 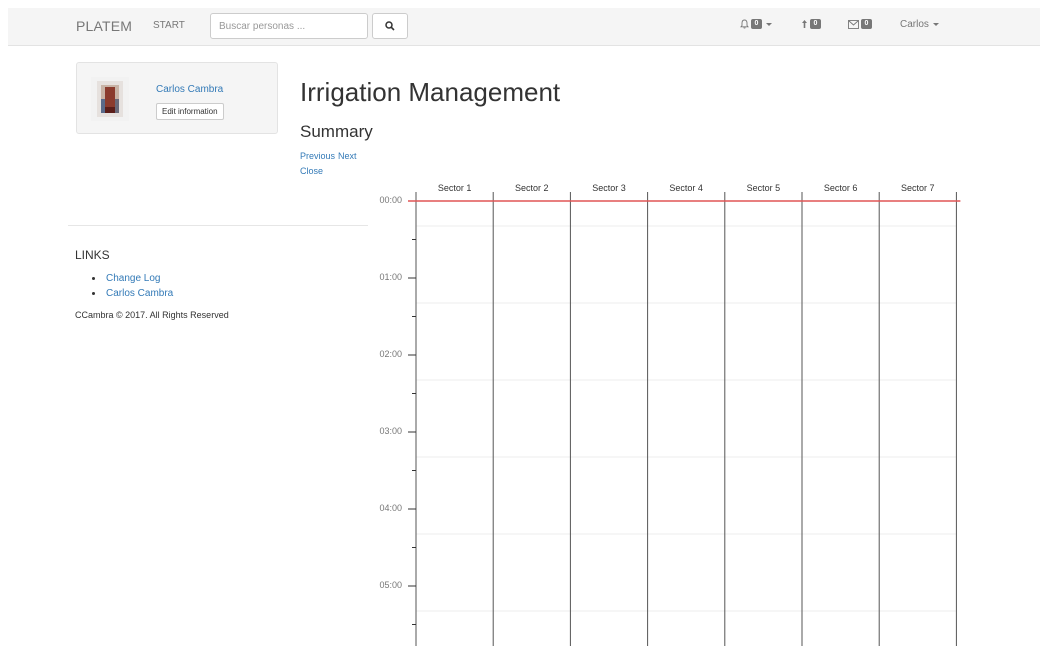 What do you see at coordinates (918, 188) in the screenshot?
I see `sector-label: Sector 7` at bounding box center [918, 188].